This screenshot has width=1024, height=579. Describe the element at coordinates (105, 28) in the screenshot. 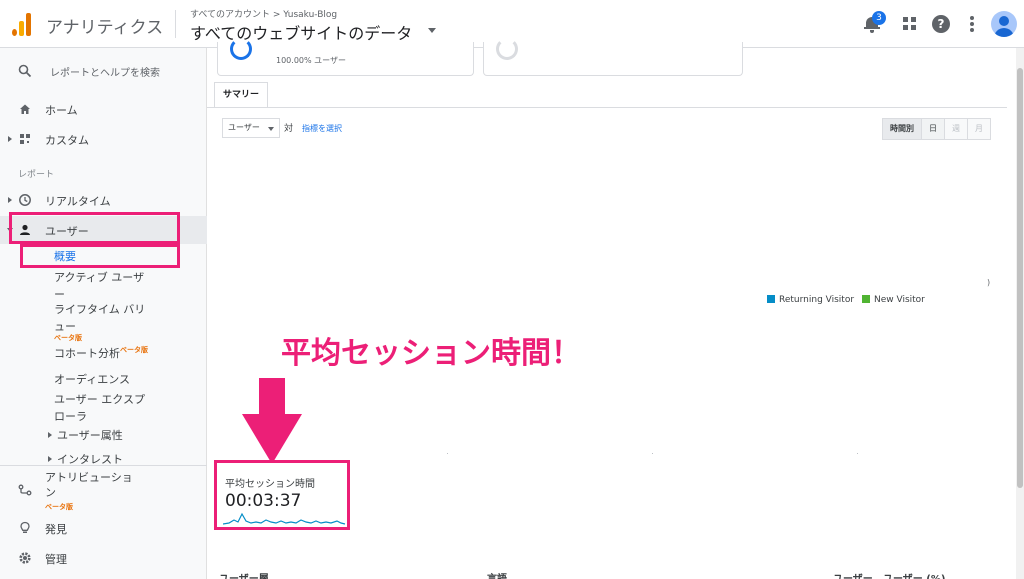

I see `app-name: アナリティクス` at that location.